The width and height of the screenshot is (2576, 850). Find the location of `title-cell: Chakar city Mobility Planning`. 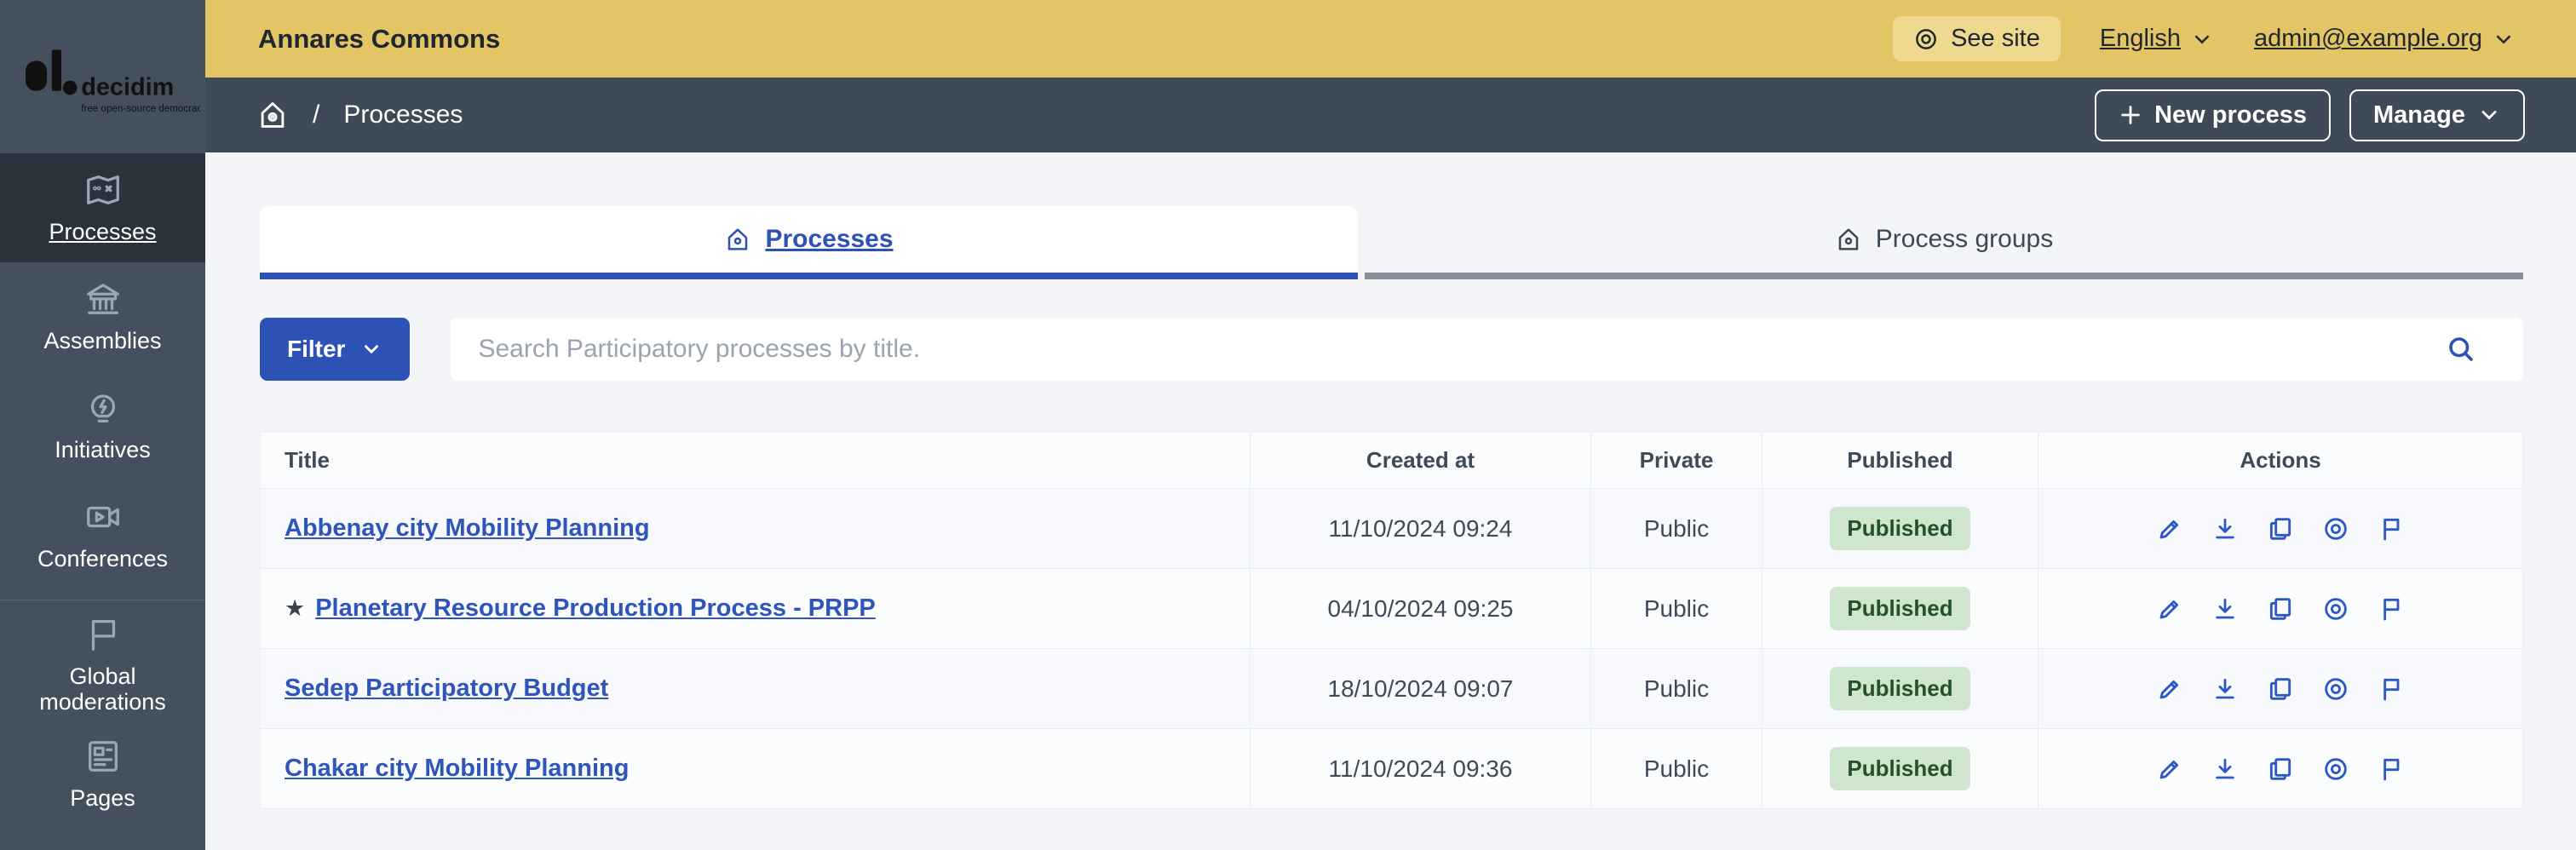

title-cell: Chakar city Mobility Planning is located at coordinates (755, 768).